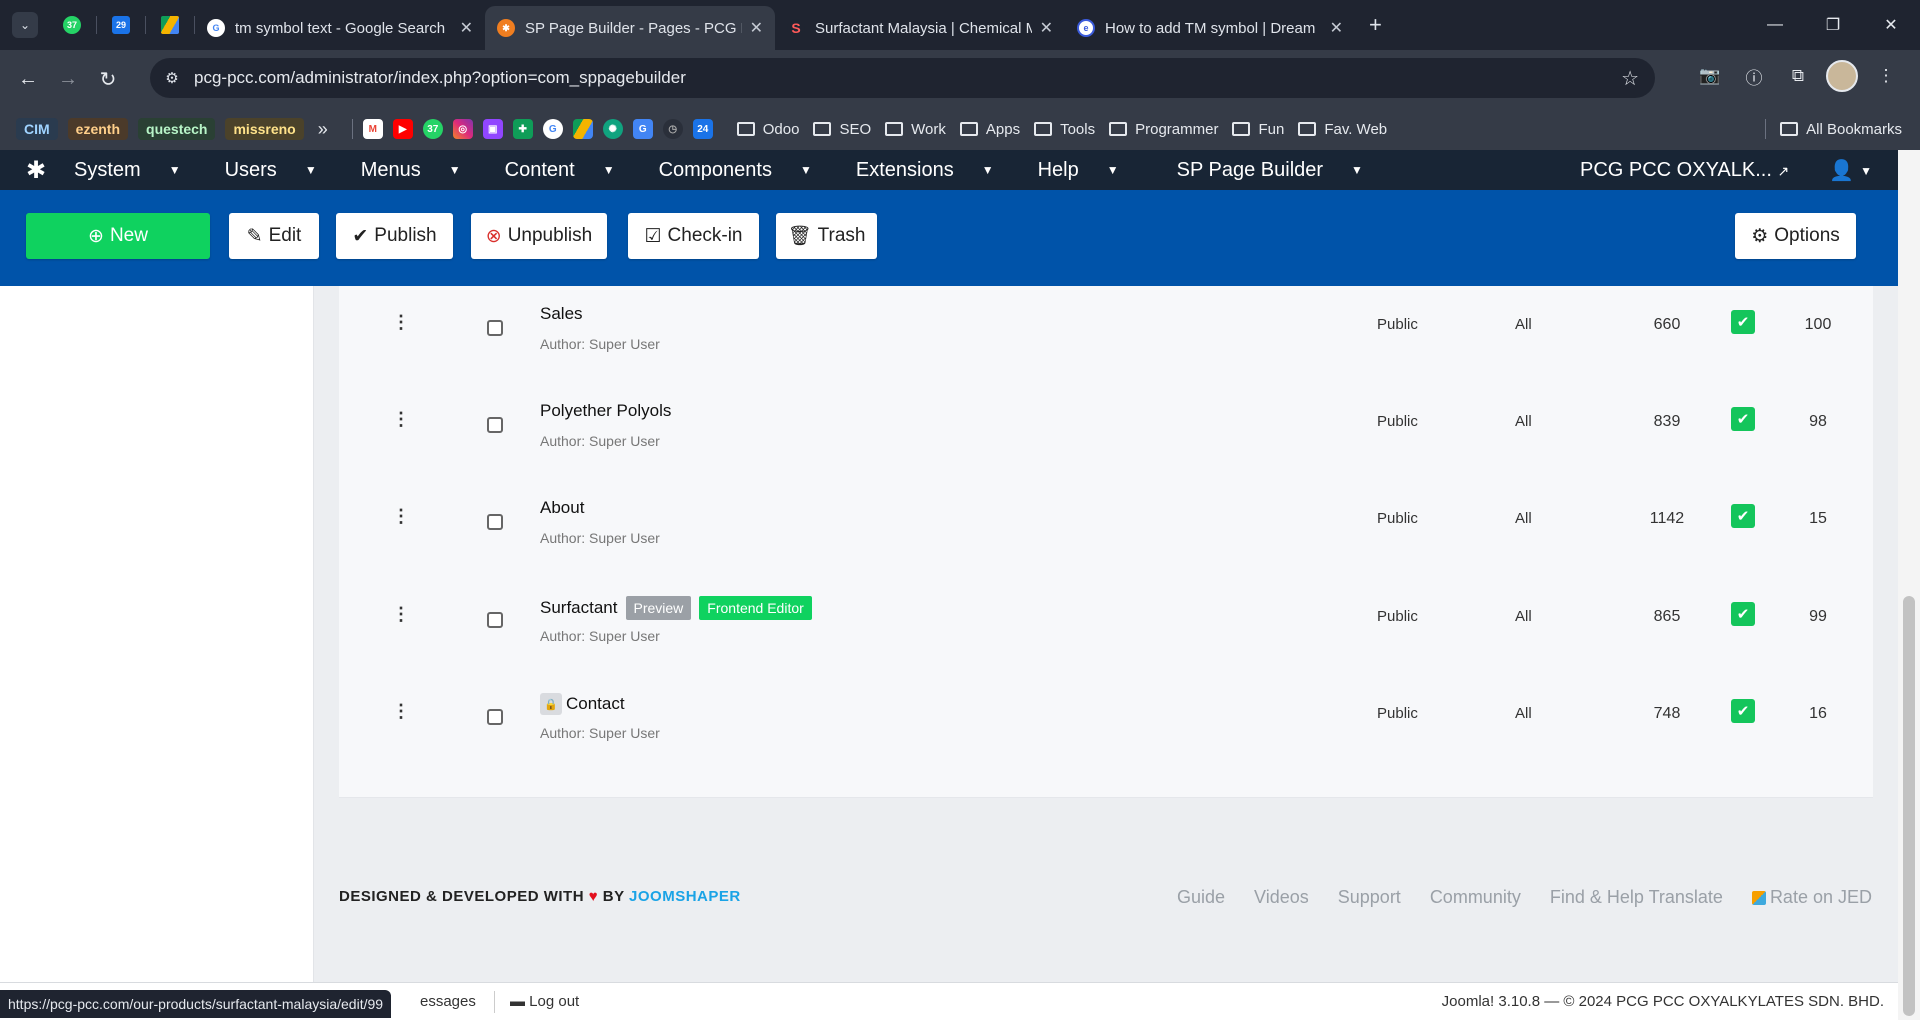  I want to click on drive-icon, so click(582, 129).